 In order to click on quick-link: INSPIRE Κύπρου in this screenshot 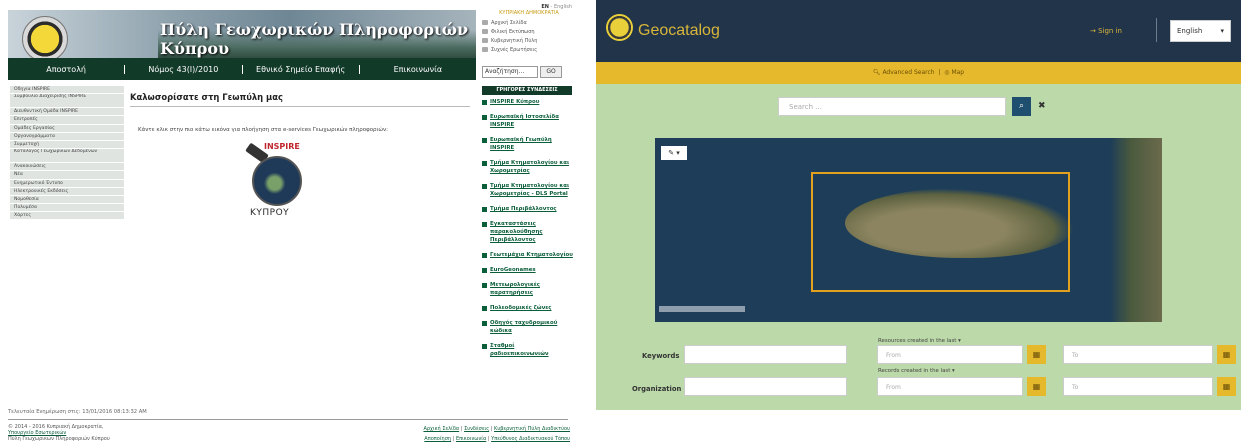, I will do `click(528, 102)`.